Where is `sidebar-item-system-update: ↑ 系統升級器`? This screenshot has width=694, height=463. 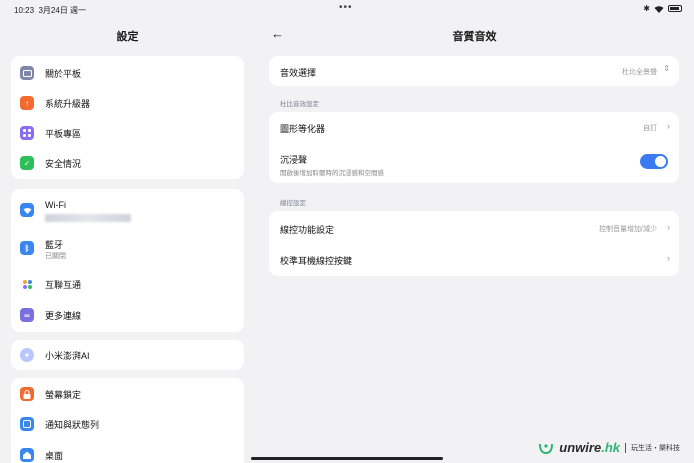 sidebar-item-system-update: ↑ 系統升級器 is located at coordinates (127, 103).